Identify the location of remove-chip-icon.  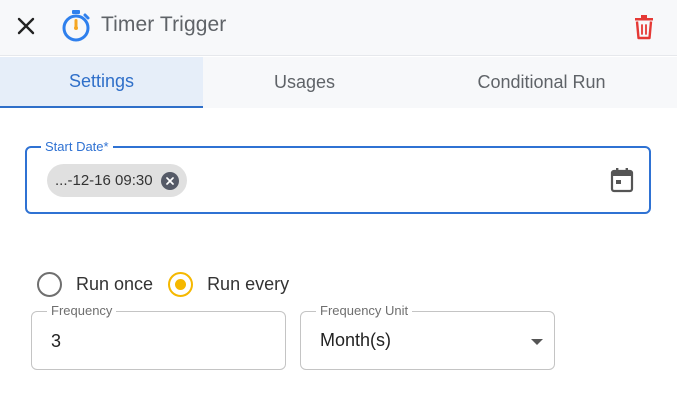
(170, 181).